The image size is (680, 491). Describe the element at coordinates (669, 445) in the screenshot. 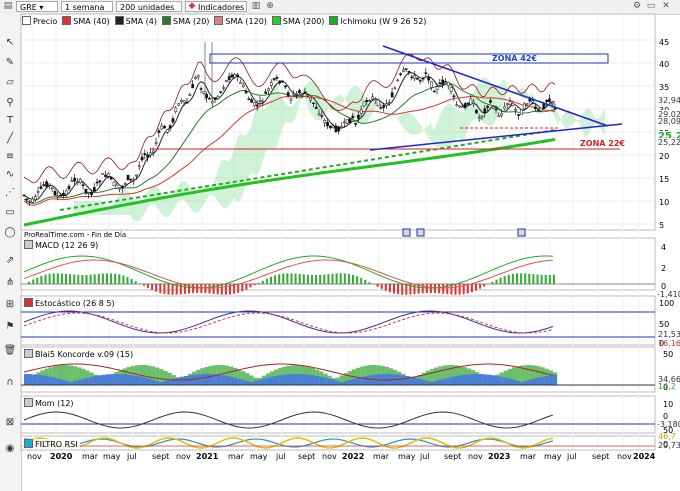

I see `rsi-signal-tag: 20,734` at that location.